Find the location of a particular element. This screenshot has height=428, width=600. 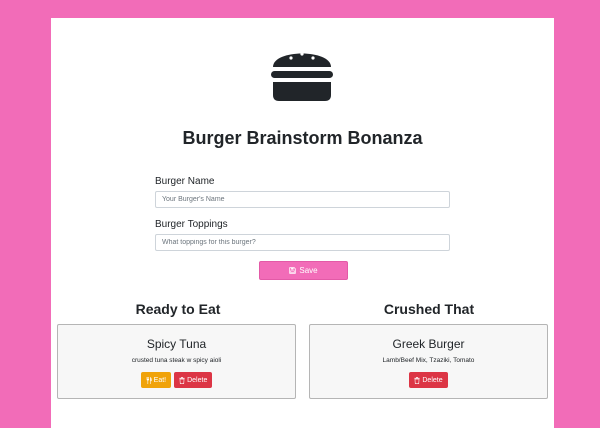

eat-button: Eat! is located at coordinates (156, 380).